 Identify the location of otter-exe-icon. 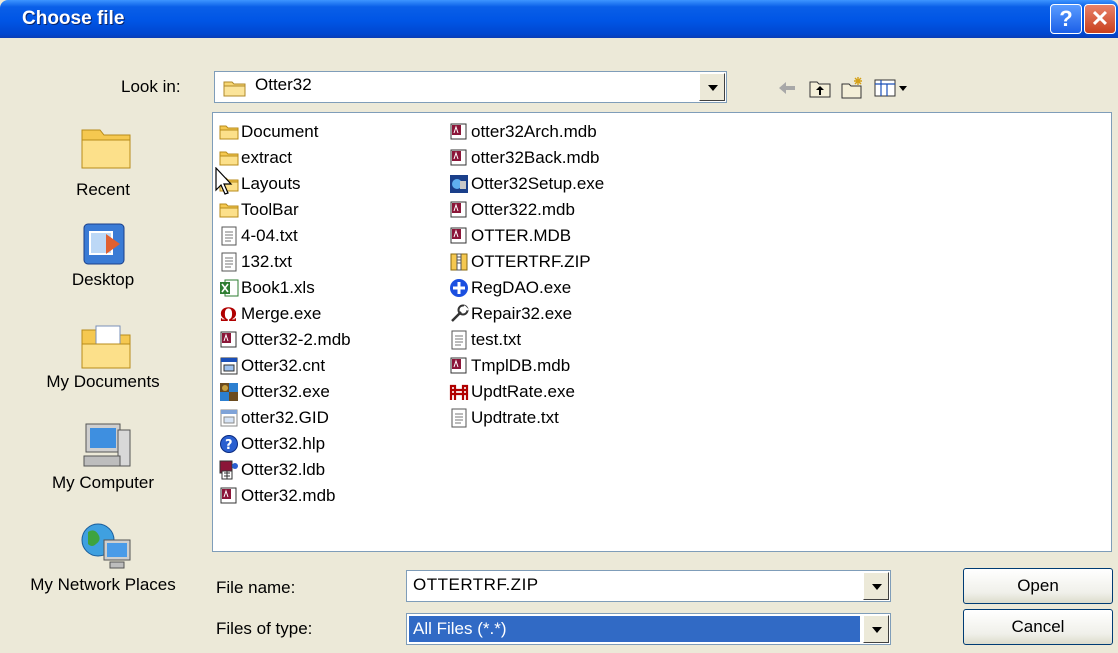
(229, 392).